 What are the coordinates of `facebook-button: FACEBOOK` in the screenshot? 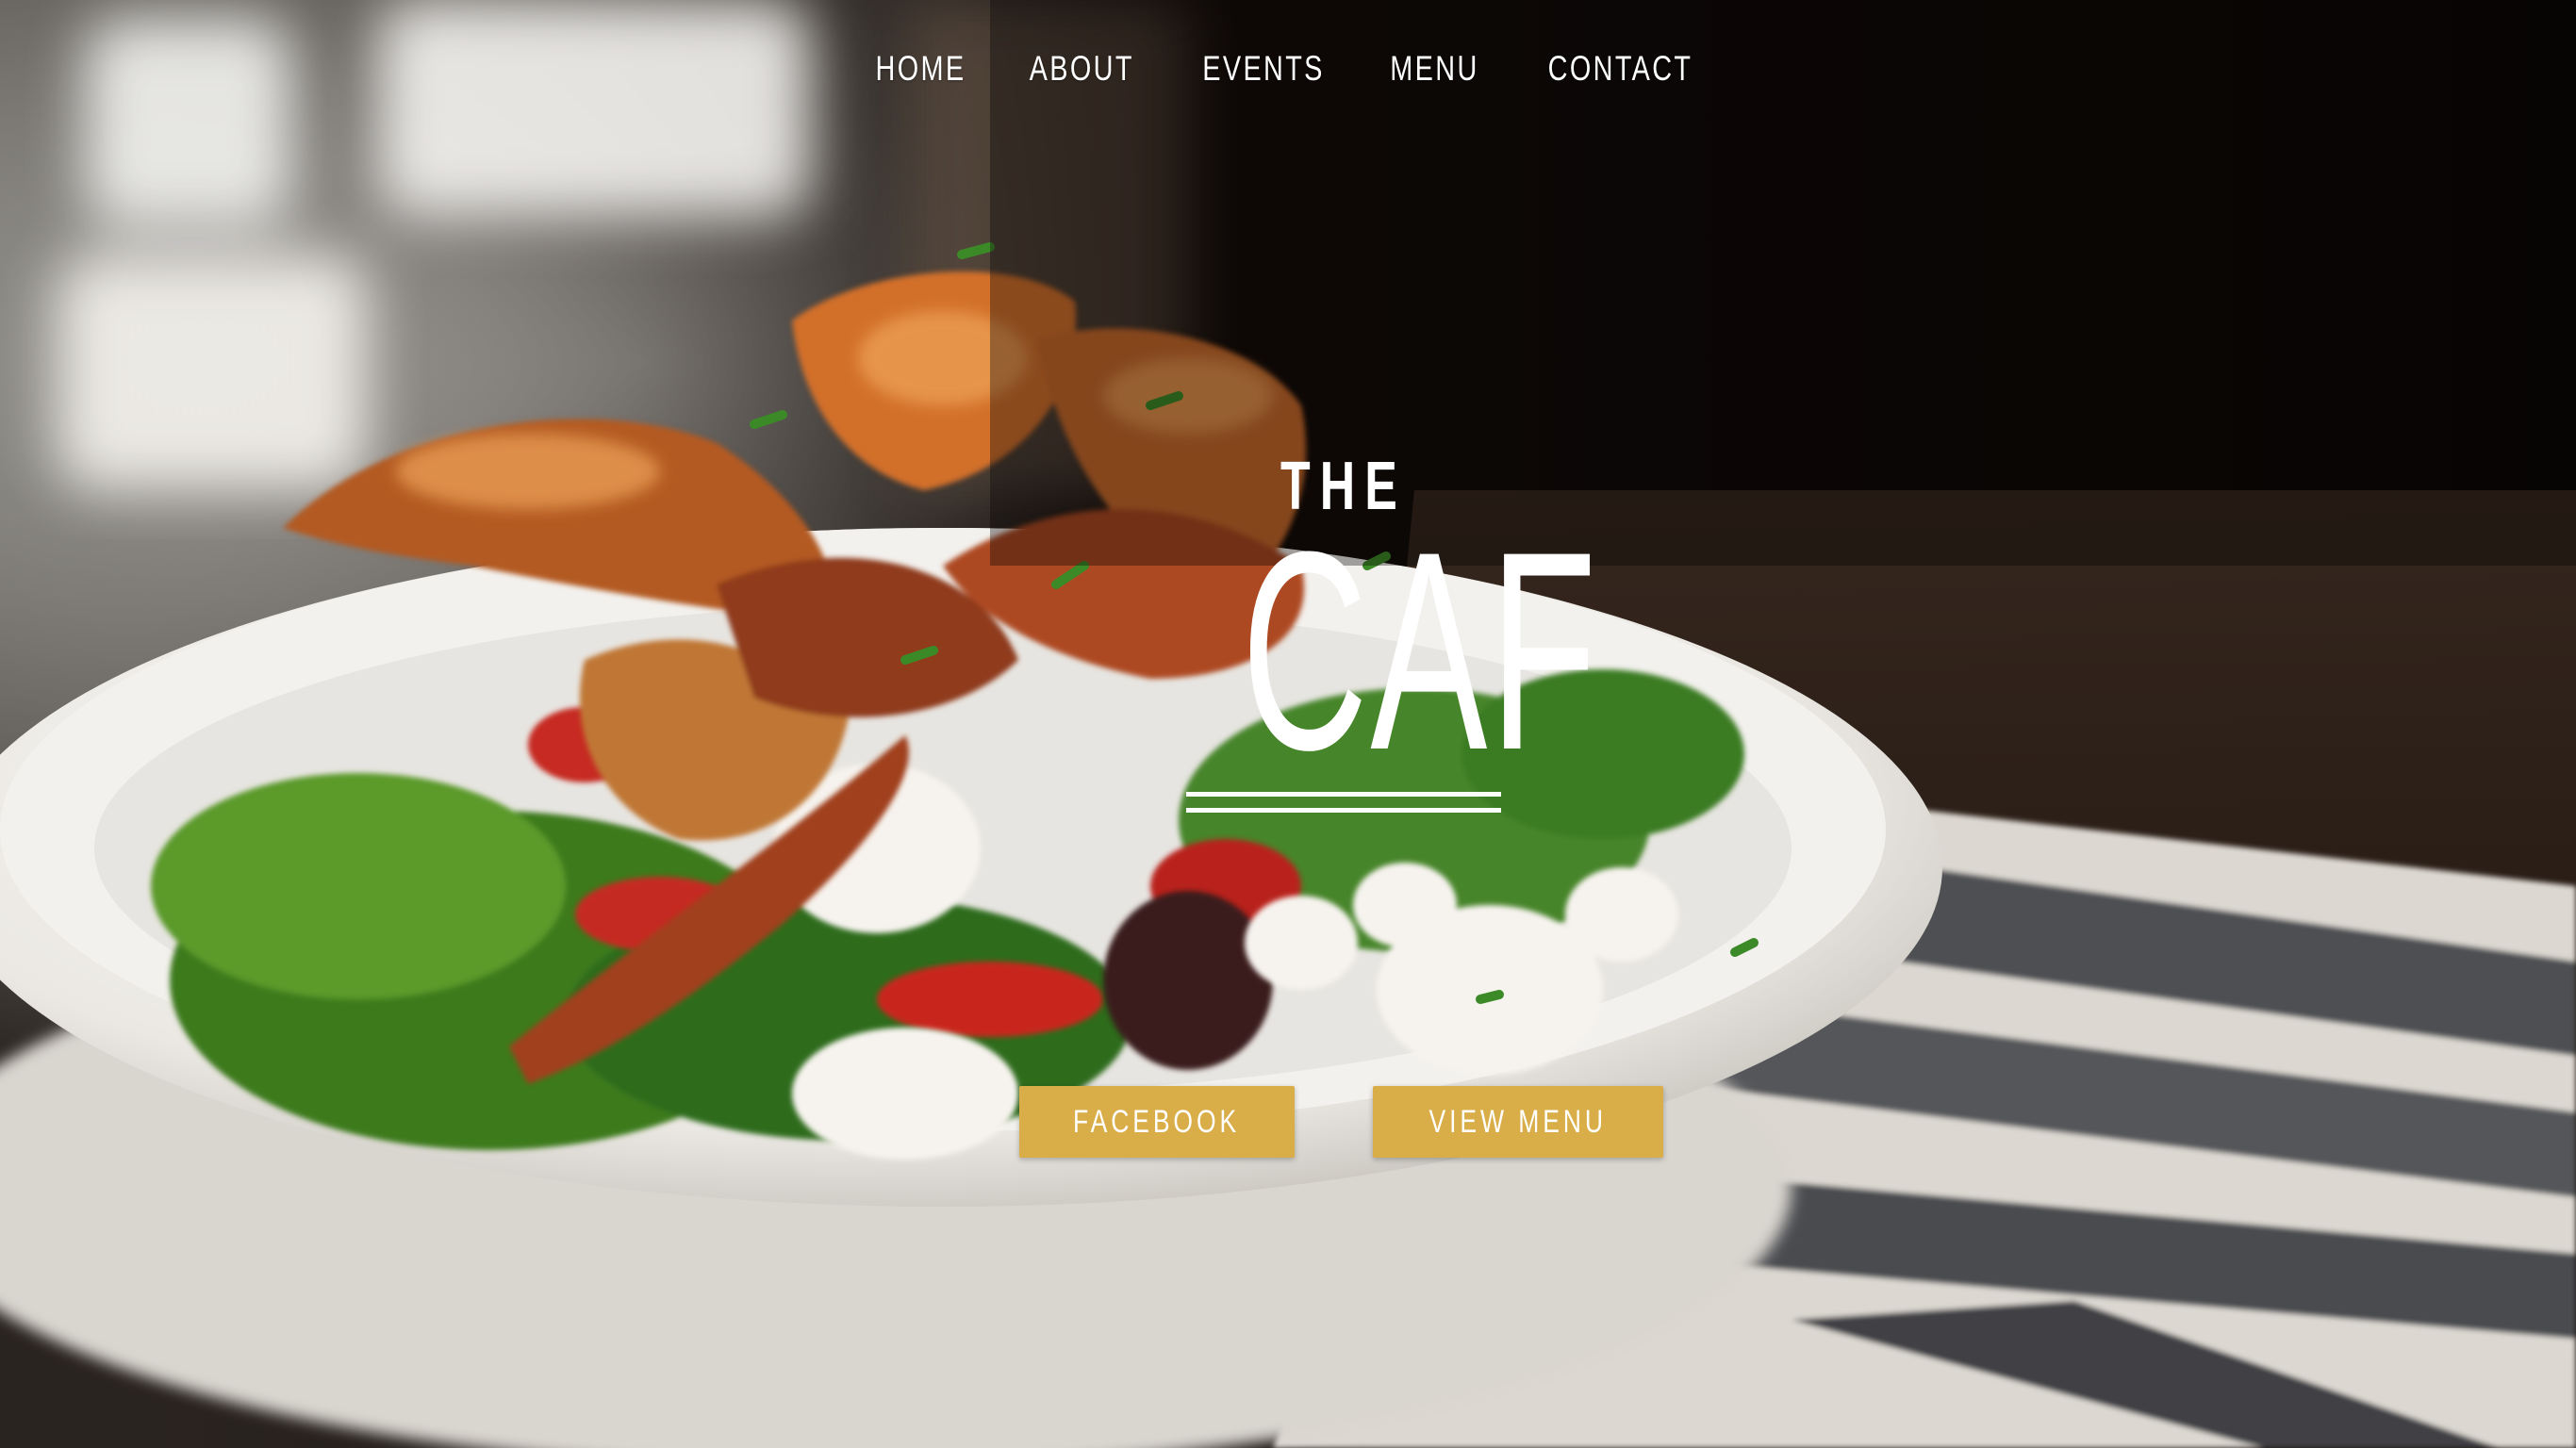 It's located at (1157, 1122).